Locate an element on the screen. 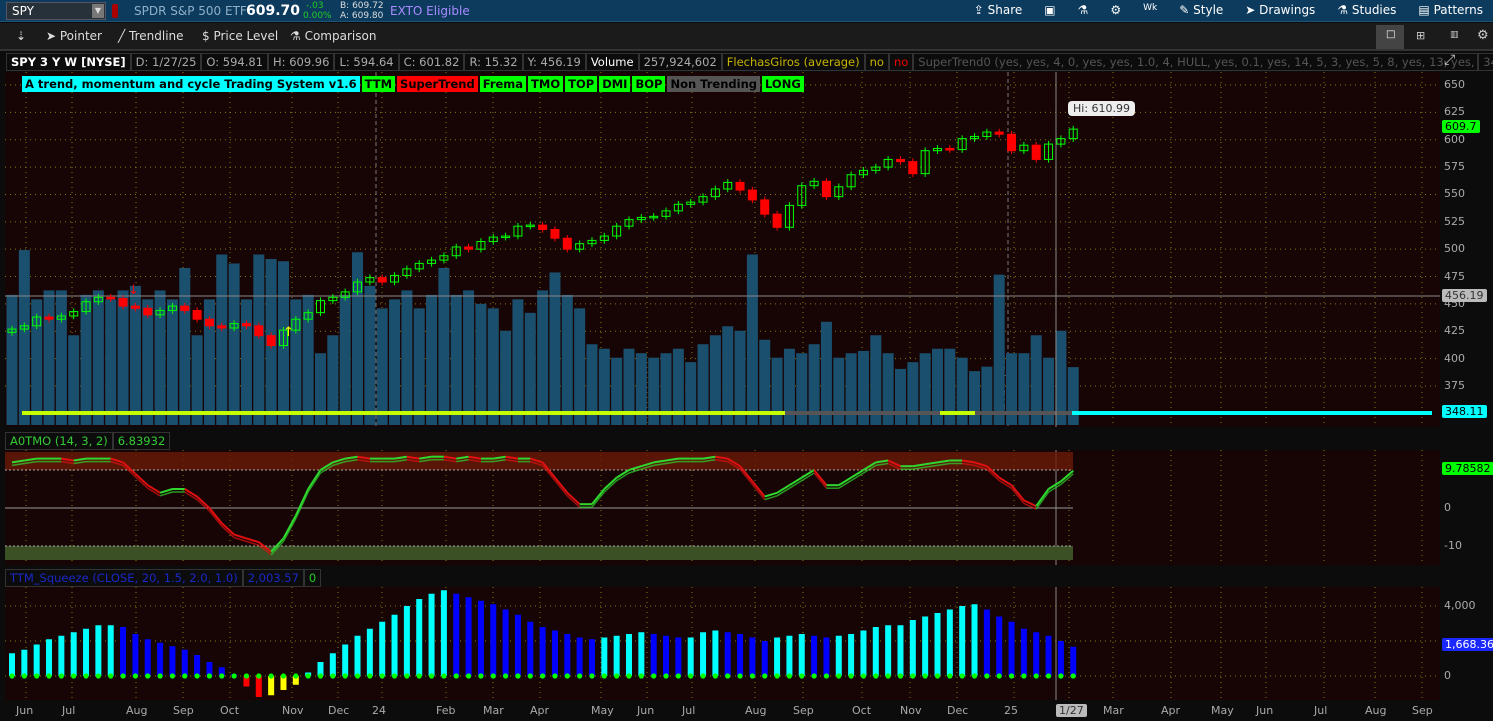 Image resolution: width=1493 pixels, height=721 pixels. price-tick-label: 425 is located at coordinates (1454, 331).